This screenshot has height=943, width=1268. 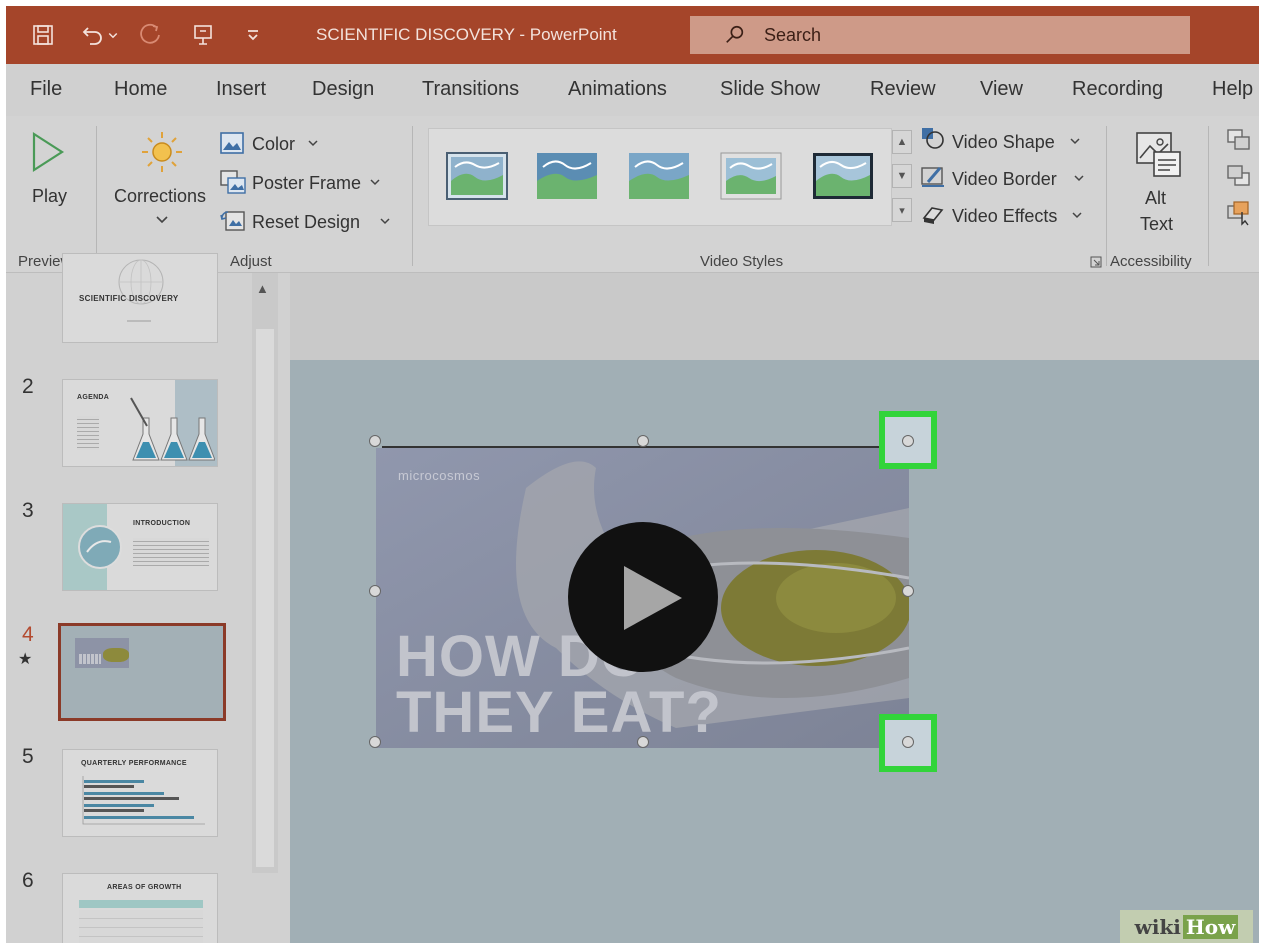 What do you see at coordinates (1001, 89) in the screenshot?
I see `tab-view: View` at bounding box center [1001, 89].